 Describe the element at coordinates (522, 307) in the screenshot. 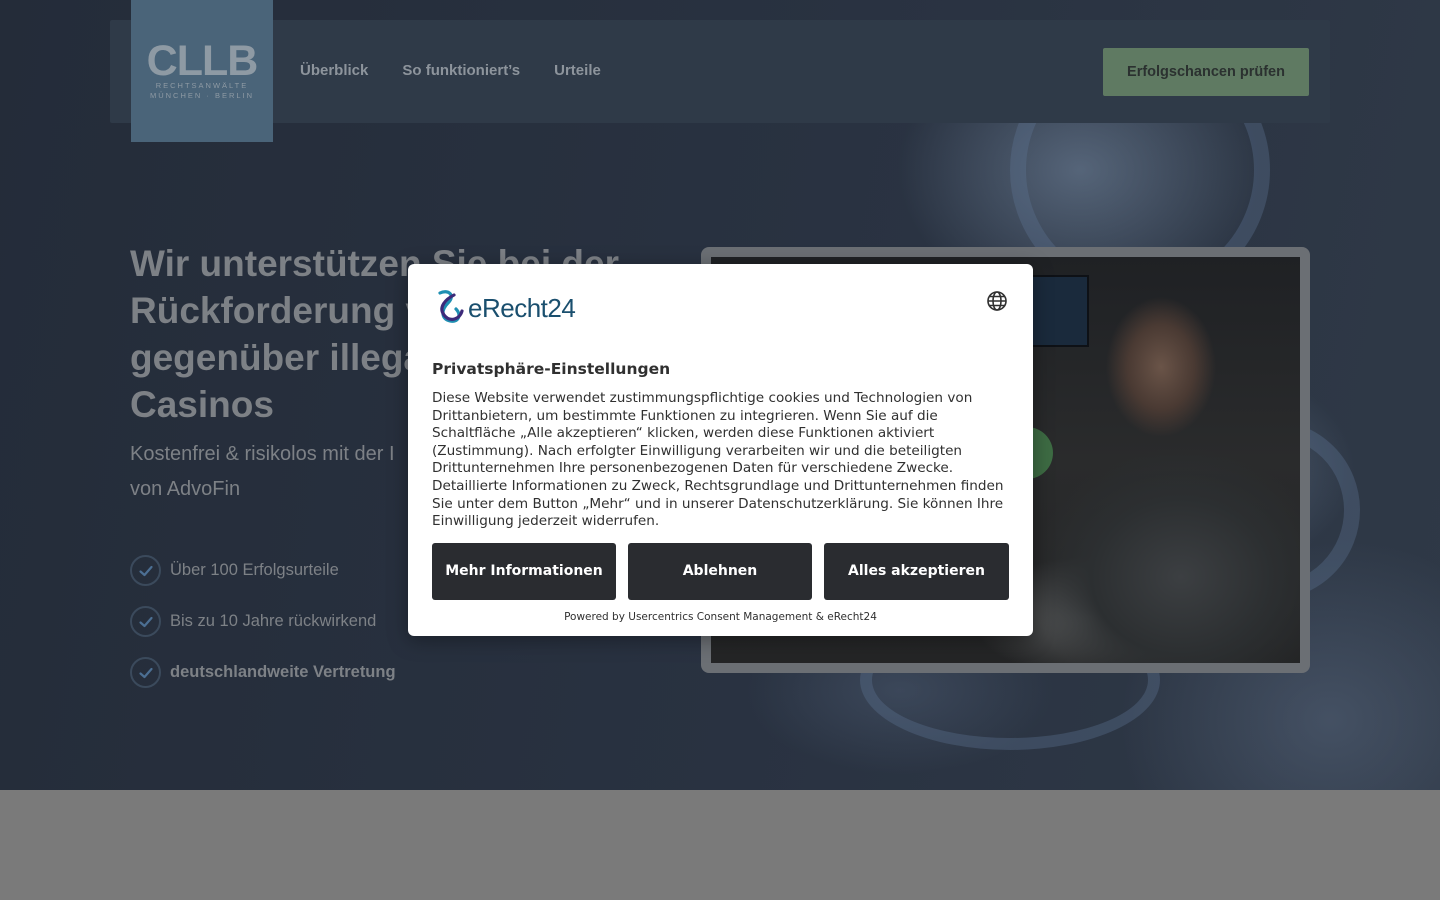

I see `consent-brand-text: eRecht24` at that location.